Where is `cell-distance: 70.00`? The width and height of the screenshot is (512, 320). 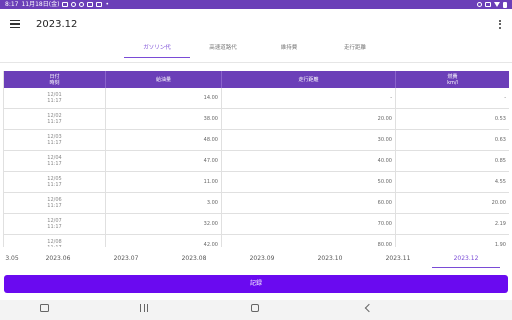
cell-distance: 70.00 is located at coordinates (309, 224).